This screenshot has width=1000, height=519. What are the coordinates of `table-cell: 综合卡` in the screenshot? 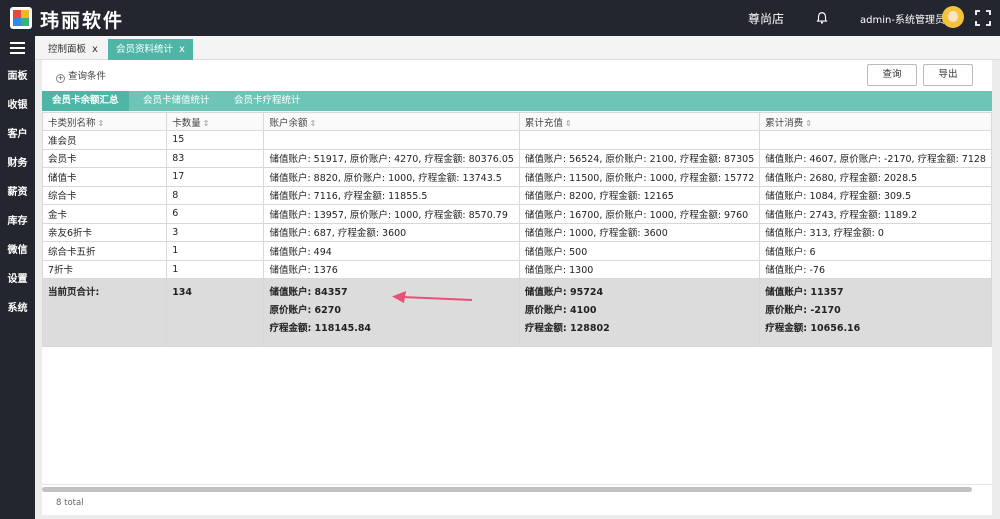 It's located at (104, 195).